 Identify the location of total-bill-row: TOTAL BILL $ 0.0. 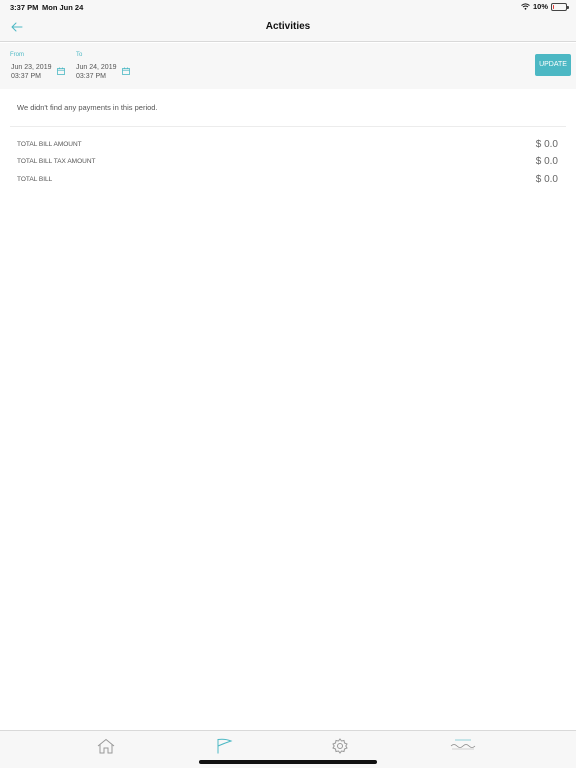
(287, 180).